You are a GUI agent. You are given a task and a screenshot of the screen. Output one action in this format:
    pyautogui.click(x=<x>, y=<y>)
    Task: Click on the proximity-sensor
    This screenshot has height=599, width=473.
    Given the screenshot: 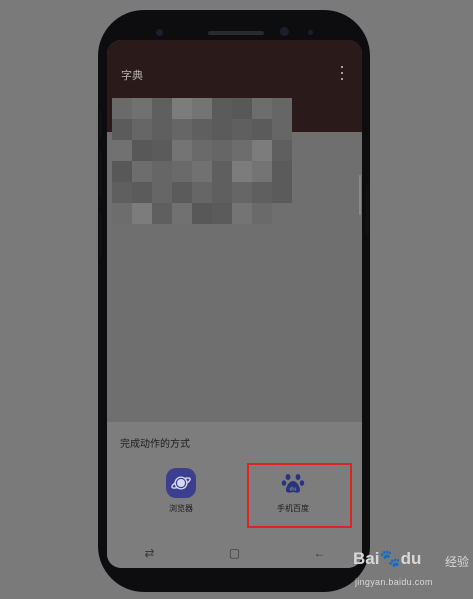 What is the action you would take?
    pyautogui.click(x=310, y=32)
    